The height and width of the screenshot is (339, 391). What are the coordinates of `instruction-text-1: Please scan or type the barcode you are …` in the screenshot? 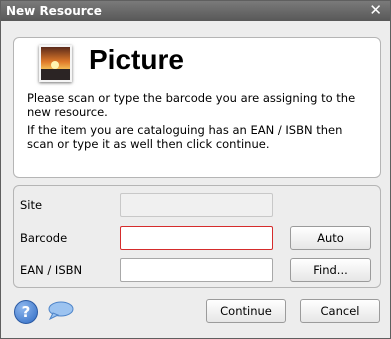 It's located at (191, 105).